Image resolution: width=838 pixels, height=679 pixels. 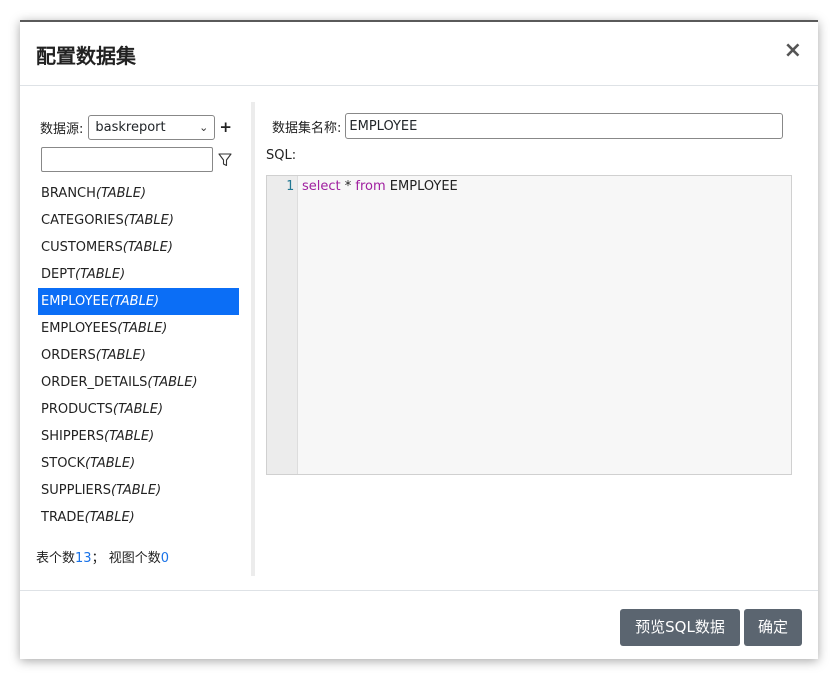 I want to click on datasource-select: baskreport ⌄, so click(x=152, y=127).